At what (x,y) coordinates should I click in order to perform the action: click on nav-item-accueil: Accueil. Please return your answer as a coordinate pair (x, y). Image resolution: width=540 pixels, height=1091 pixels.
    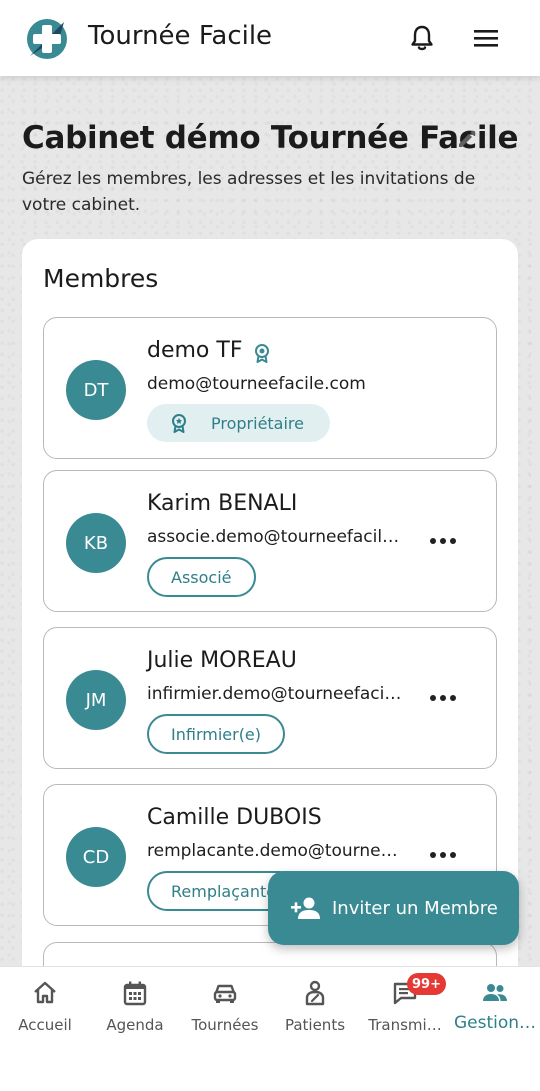
    Looking at the image, I should click on (45, 1007).